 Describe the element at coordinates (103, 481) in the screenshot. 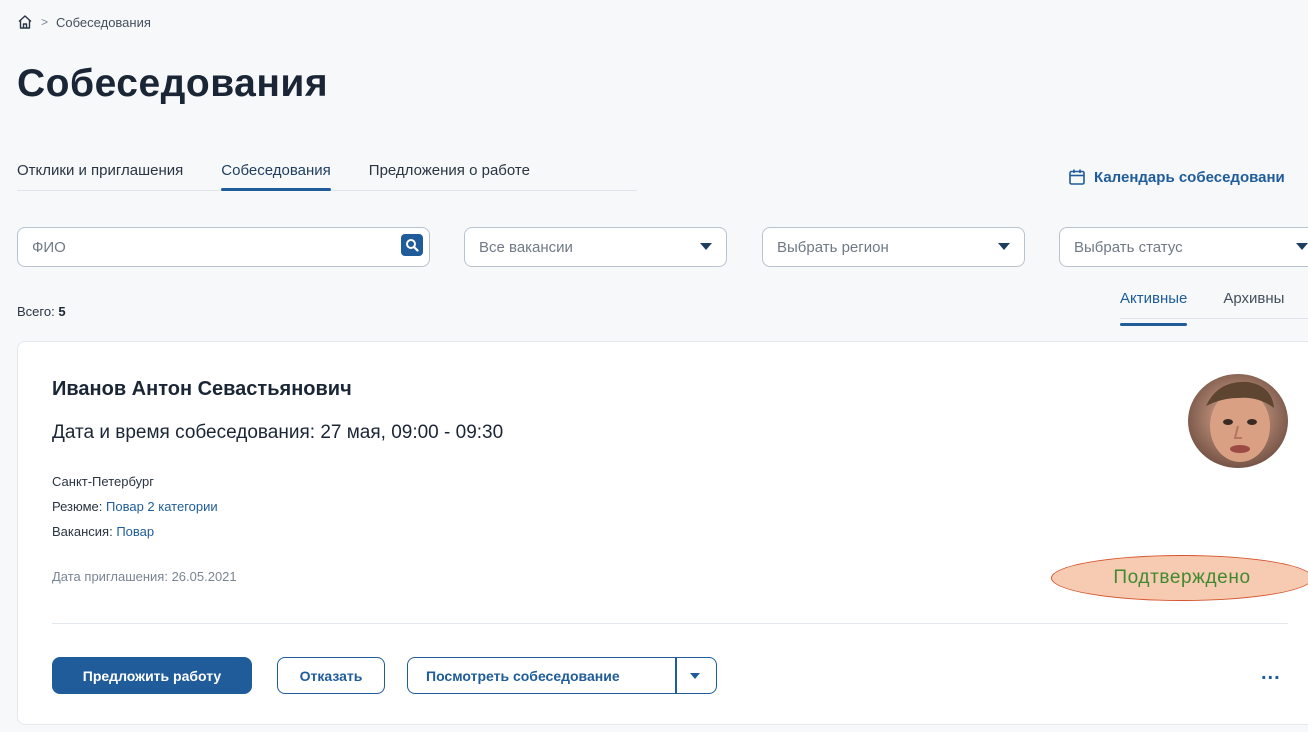

I see `candidate-city: Санкт-Петербург` at that location.